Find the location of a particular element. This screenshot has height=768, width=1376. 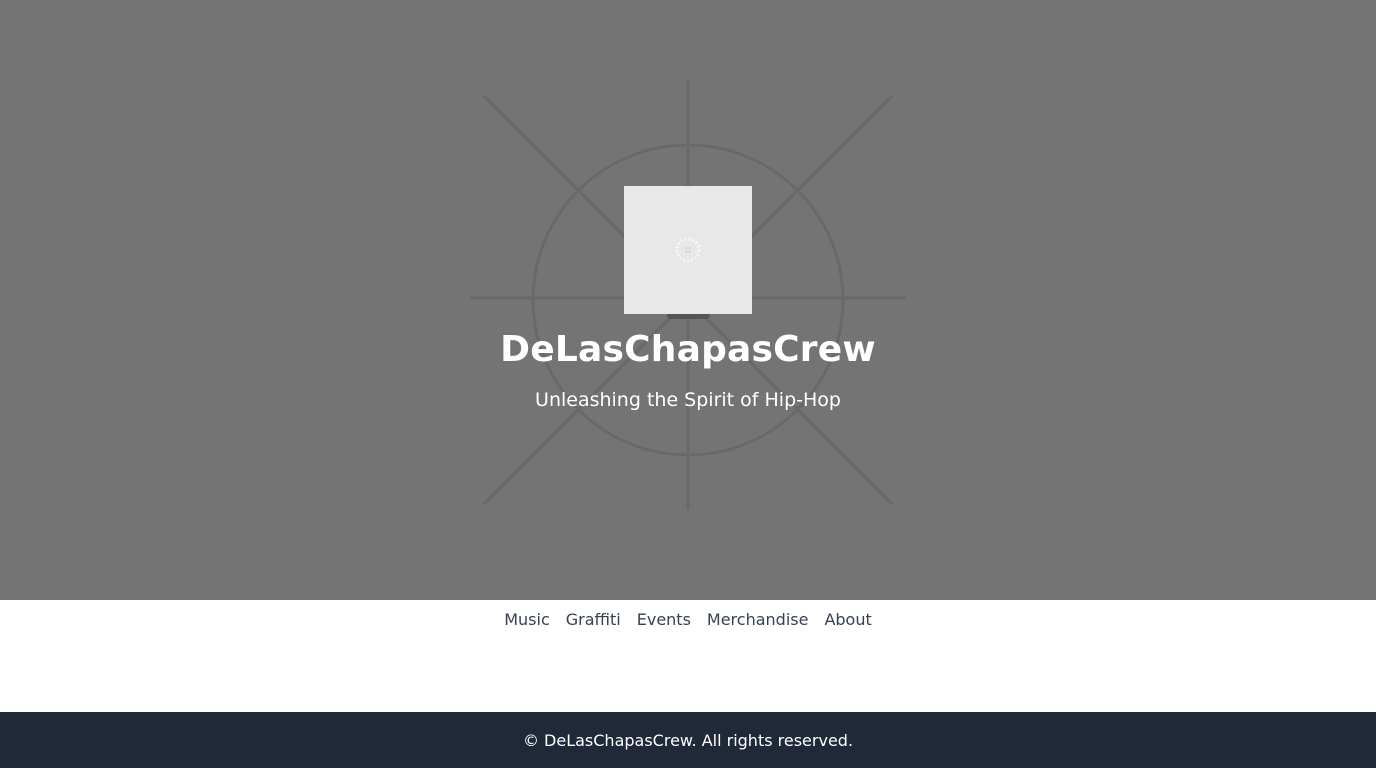

logo-shadow is located at coordinates (688, 316).